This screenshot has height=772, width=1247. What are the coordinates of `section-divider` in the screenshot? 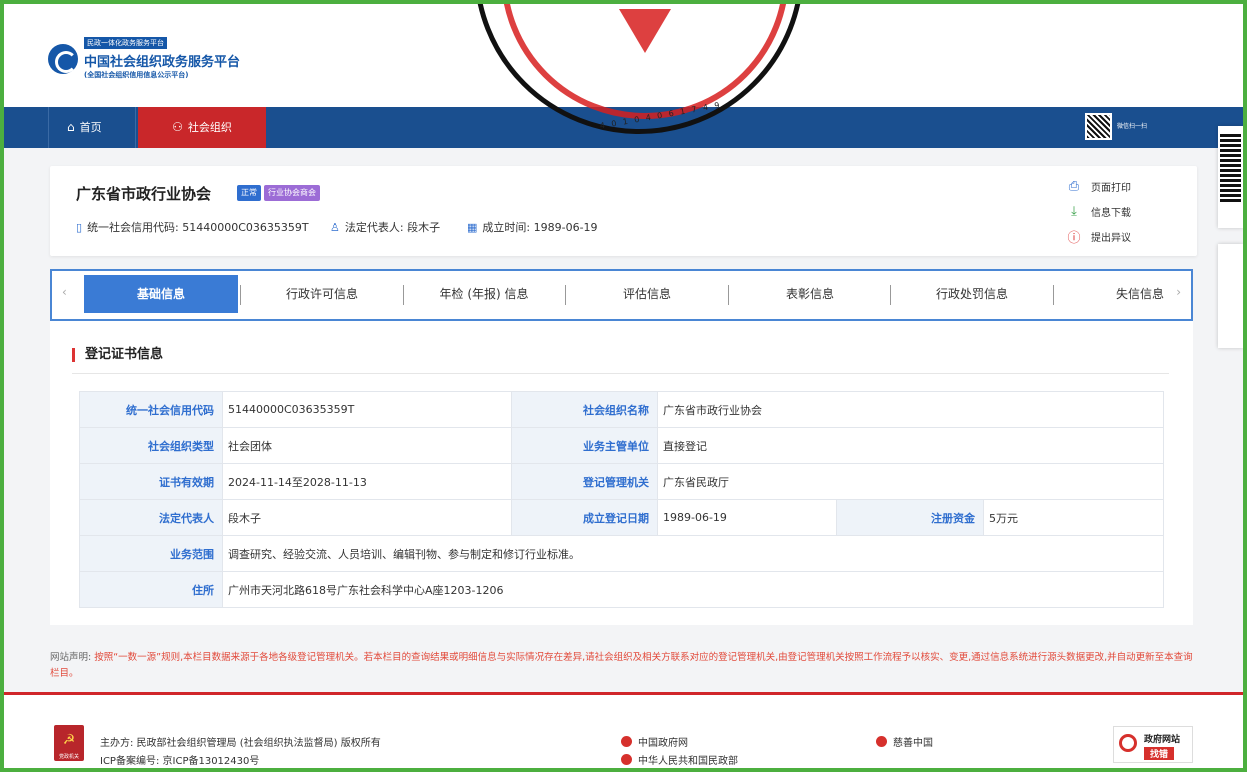 It's located at (620, 373).